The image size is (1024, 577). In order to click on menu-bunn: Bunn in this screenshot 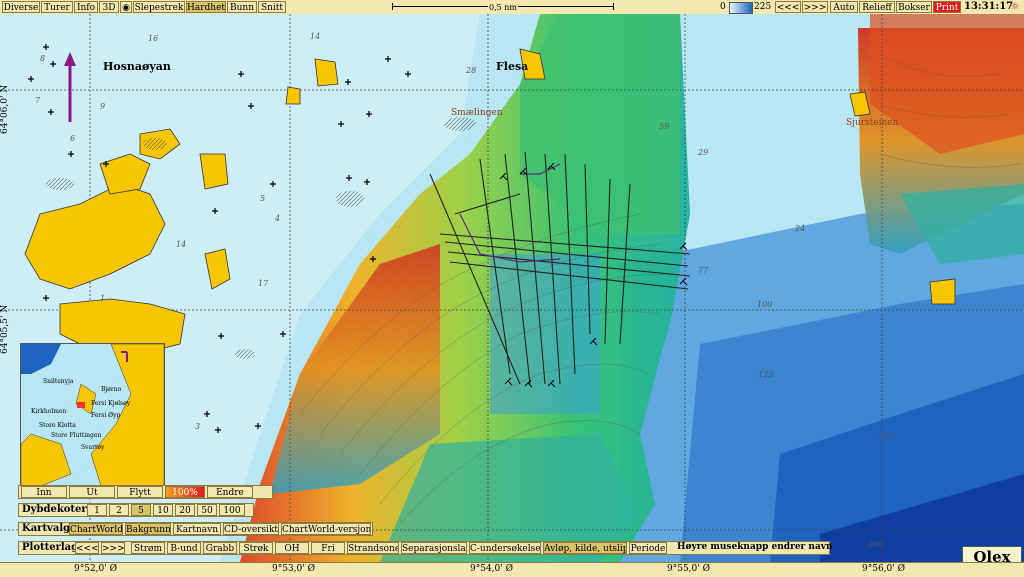, I will do `click(242, 7)`.